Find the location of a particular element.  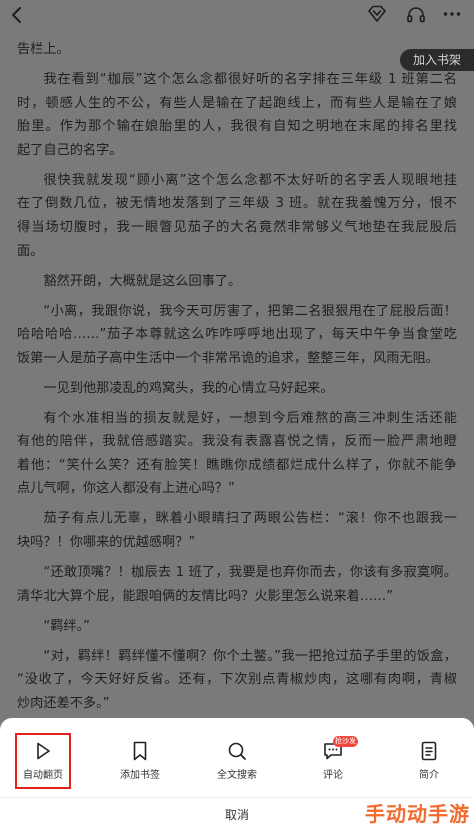

text-line: 茄子有点儿无辜，眯着小眼睛扫了两眼公告栏：“滚！你不也跟我一 is located at coordinates (250, 519).